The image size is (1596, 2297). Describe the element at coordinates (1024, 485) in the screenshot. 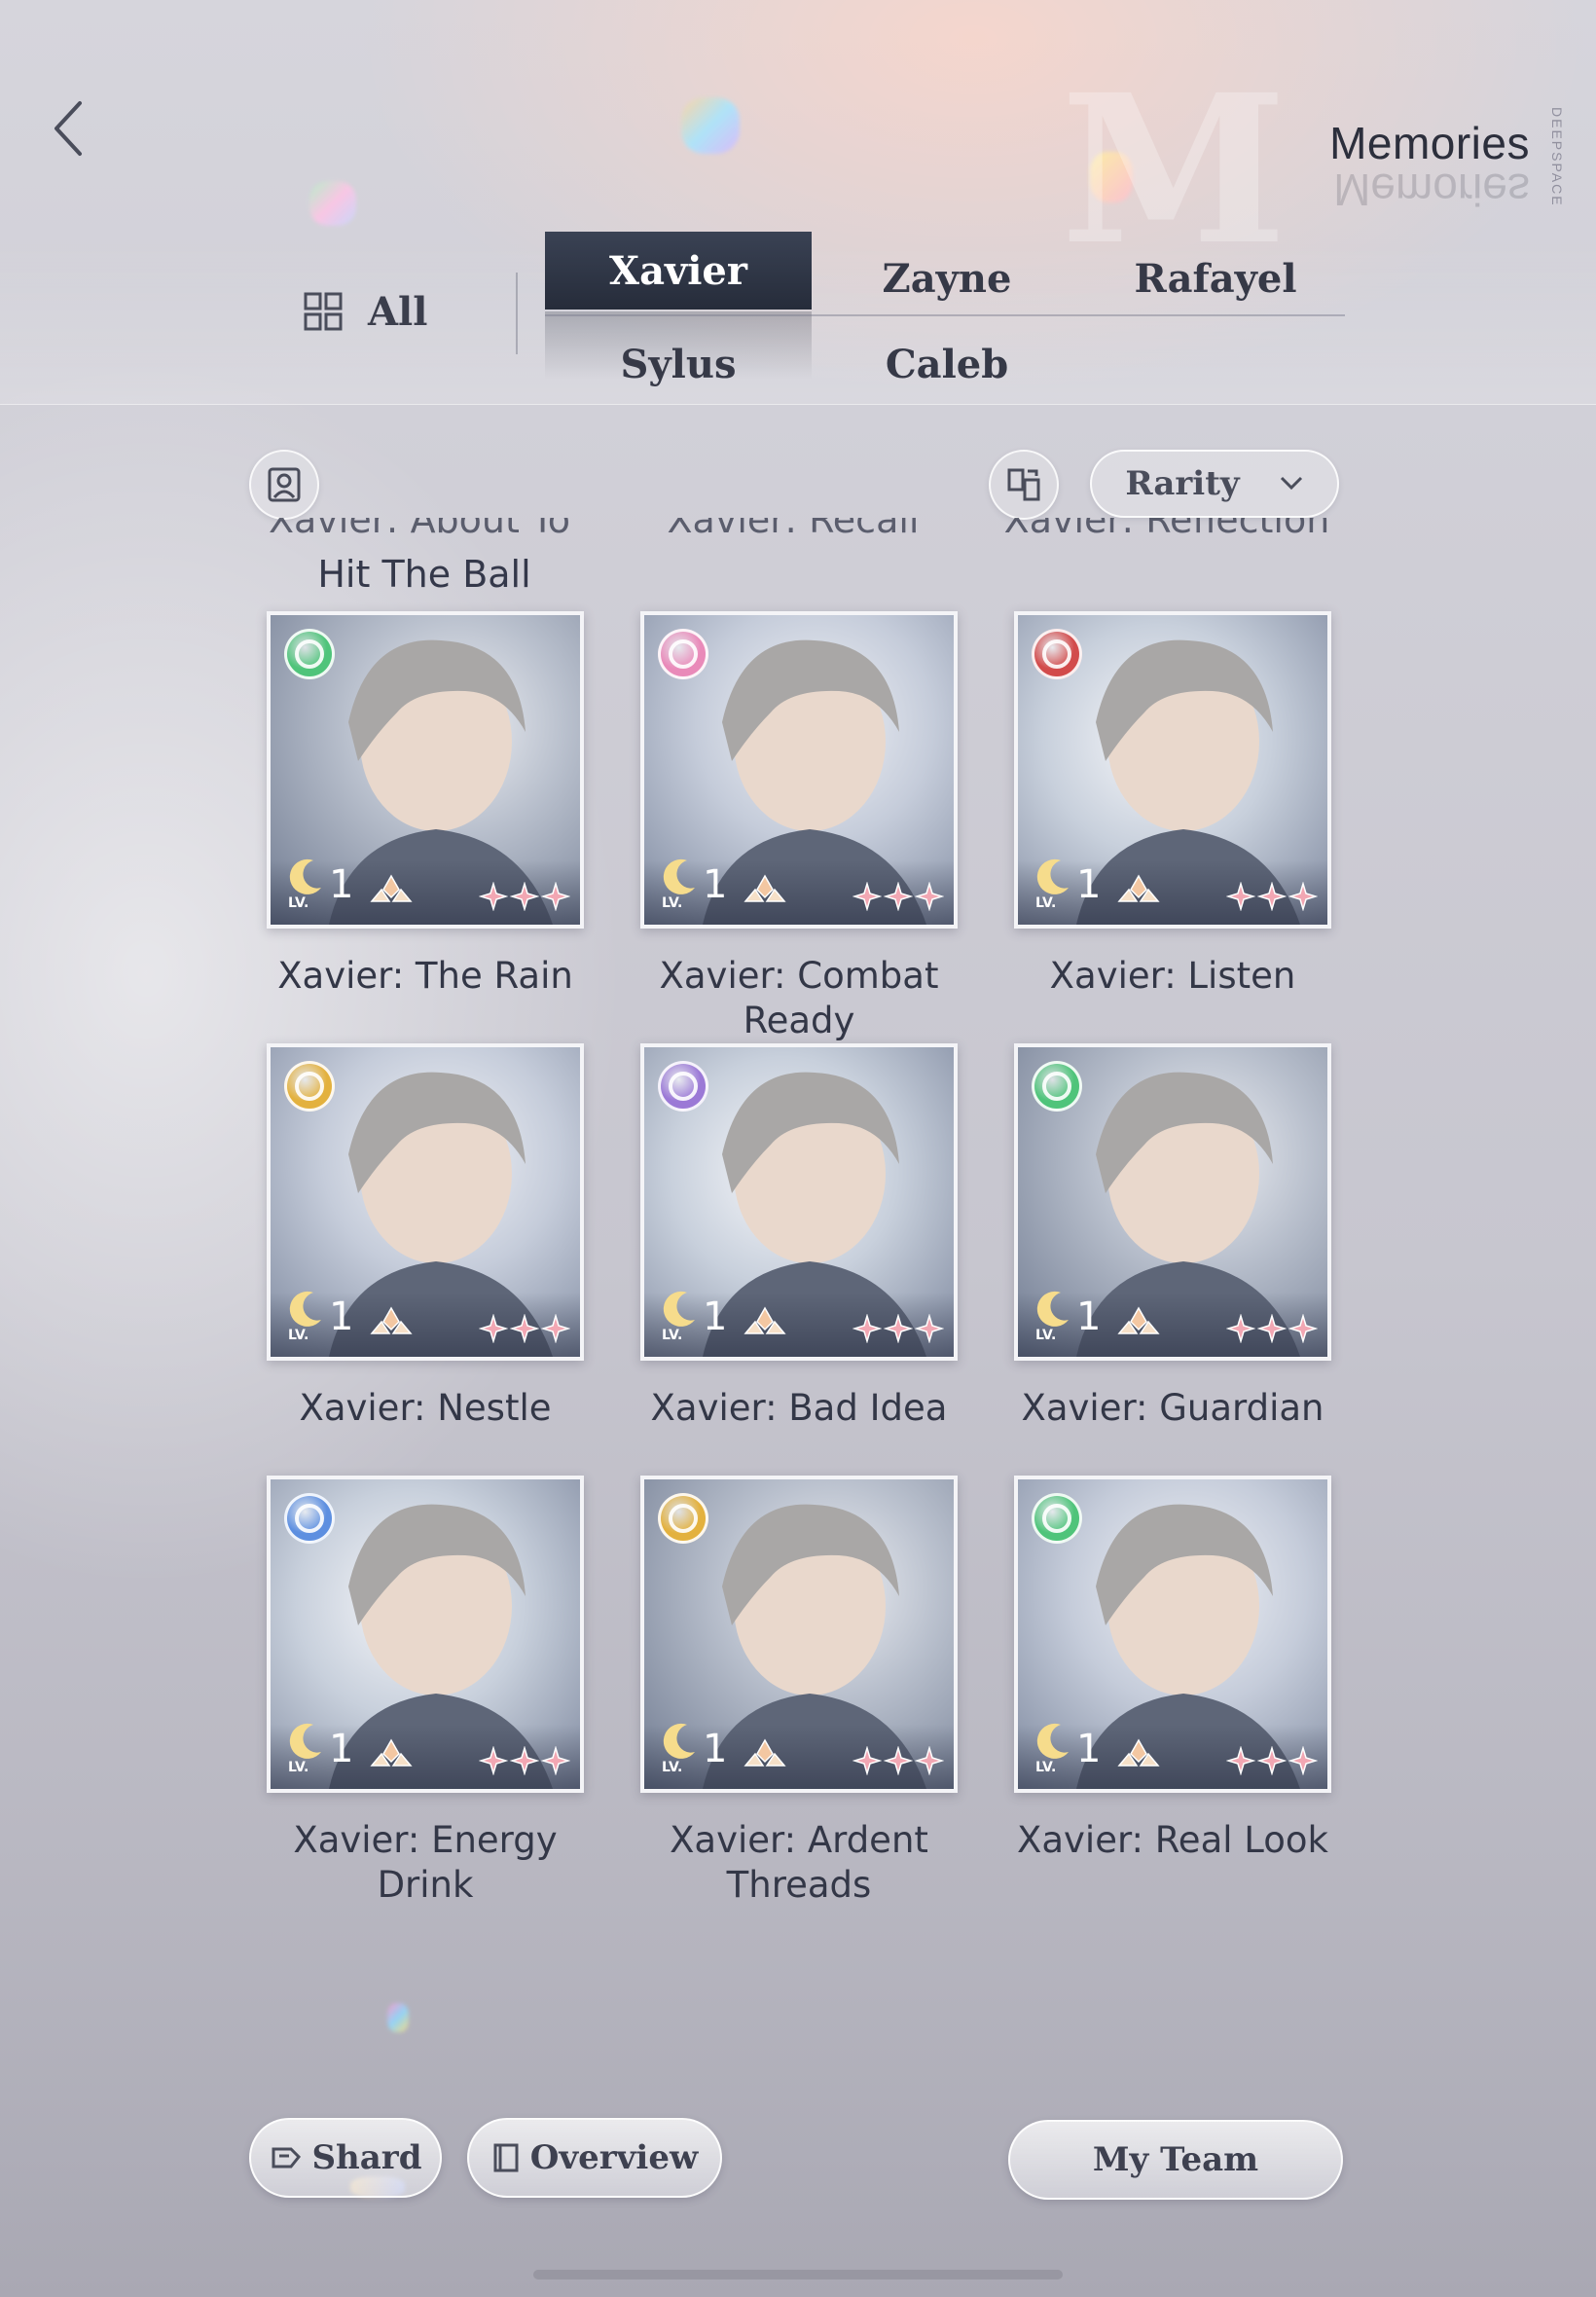

I see `layout-toggle-button` at that location.